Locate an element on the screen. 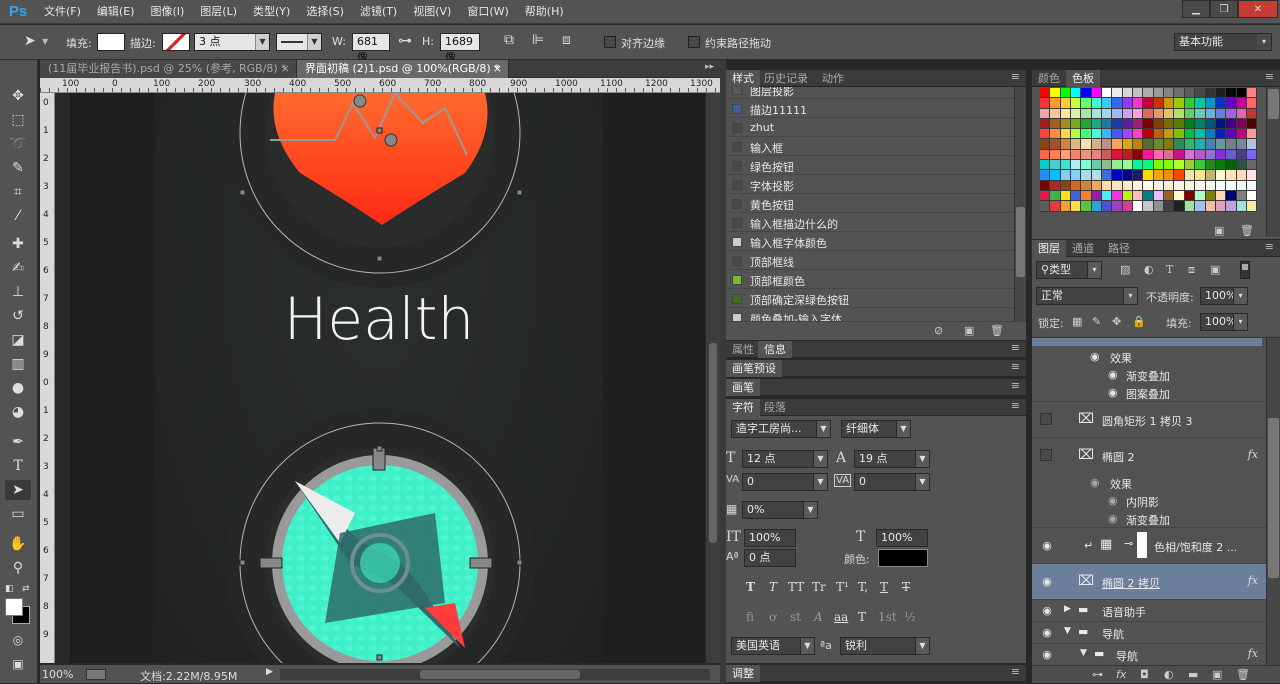 The width and height of the screenshot is (1280, 684). healing-tool-icon: ✚ is located at coordinates (18, 244).